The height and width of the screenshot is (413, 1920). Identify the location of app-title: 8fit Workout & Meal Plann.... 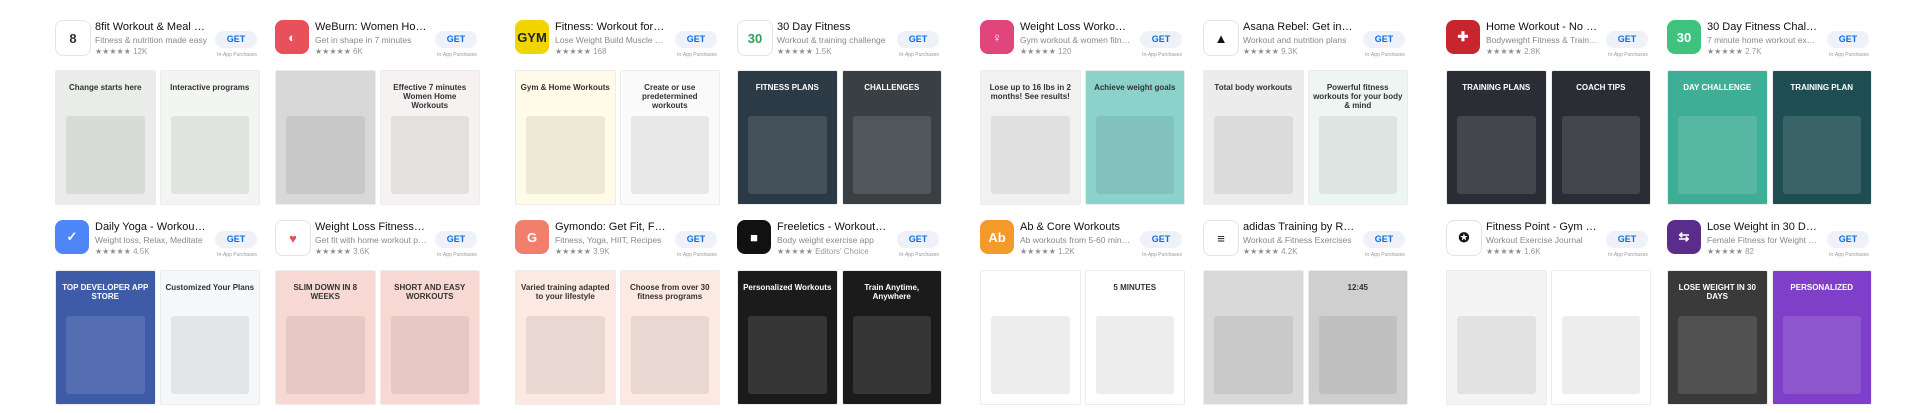
(151, 27).